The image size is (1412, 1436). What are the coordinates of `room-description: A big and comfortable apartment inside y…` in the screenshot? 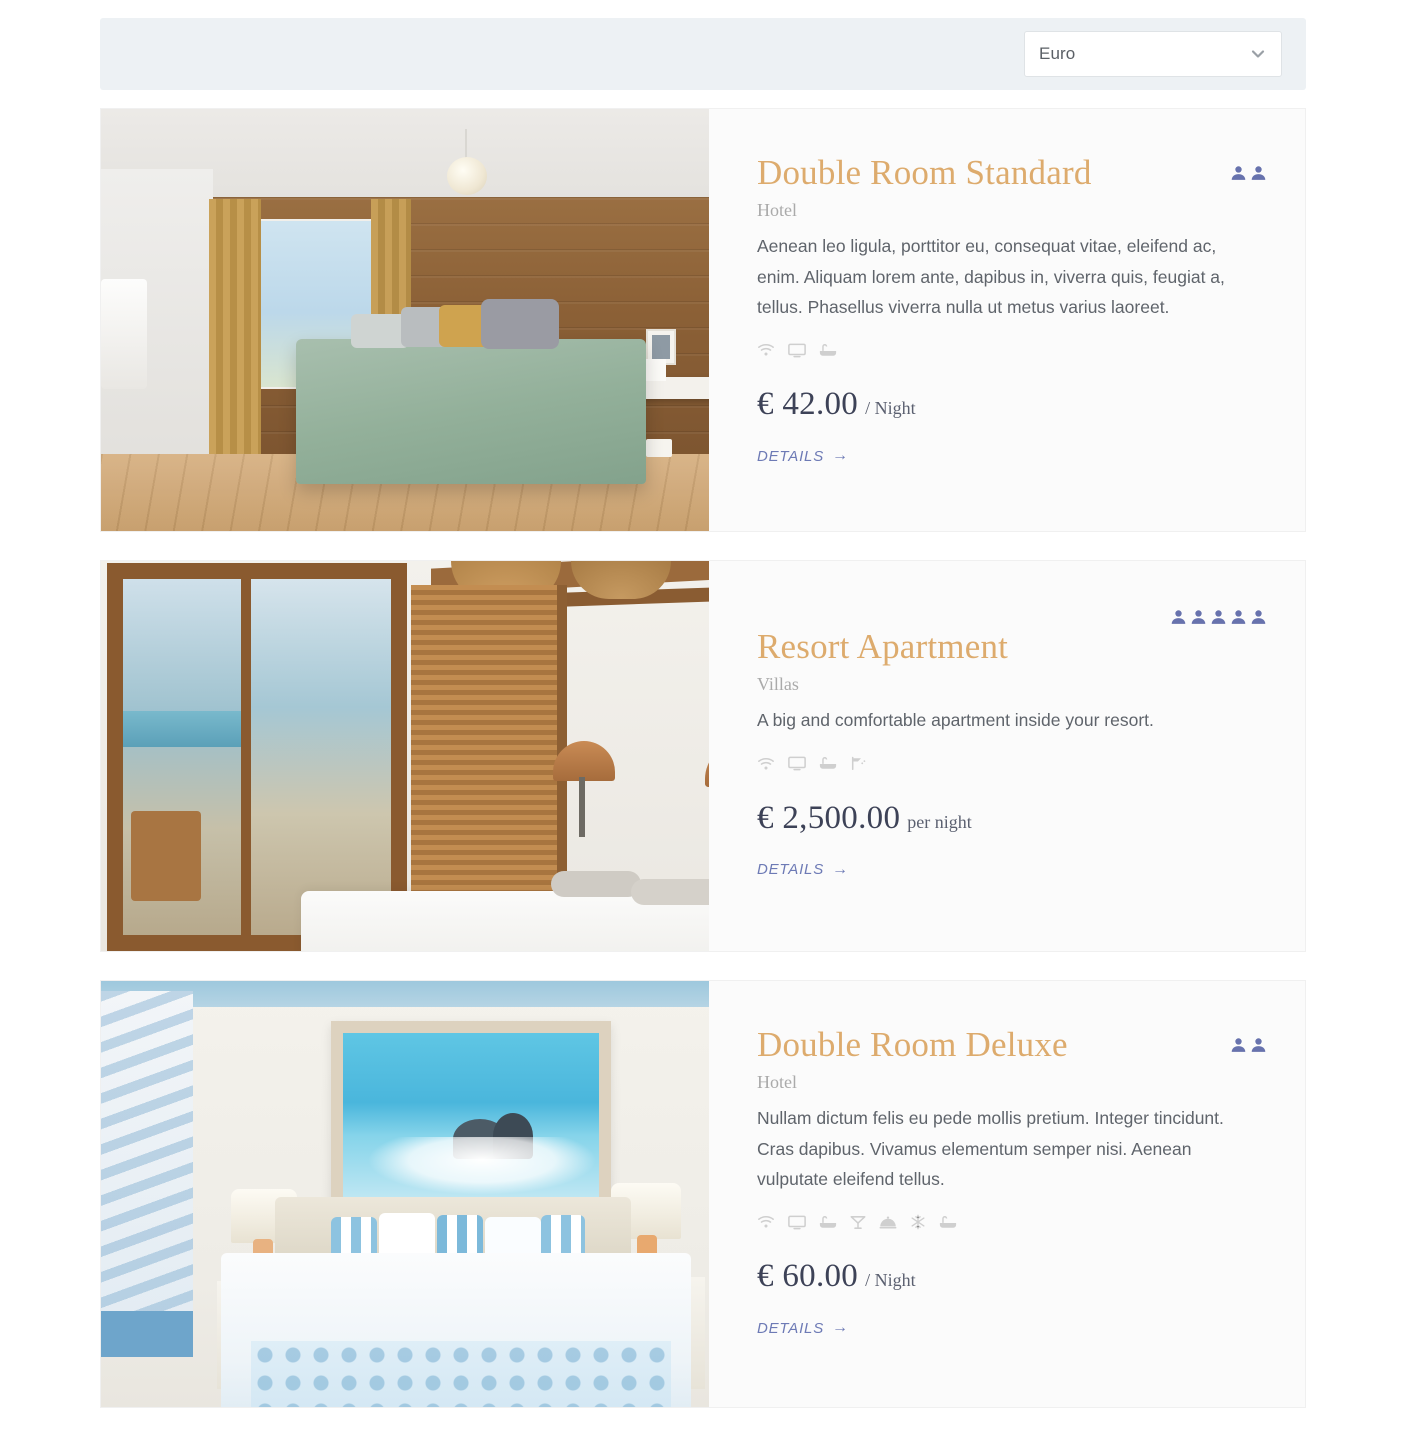 It's located at (955, 720).